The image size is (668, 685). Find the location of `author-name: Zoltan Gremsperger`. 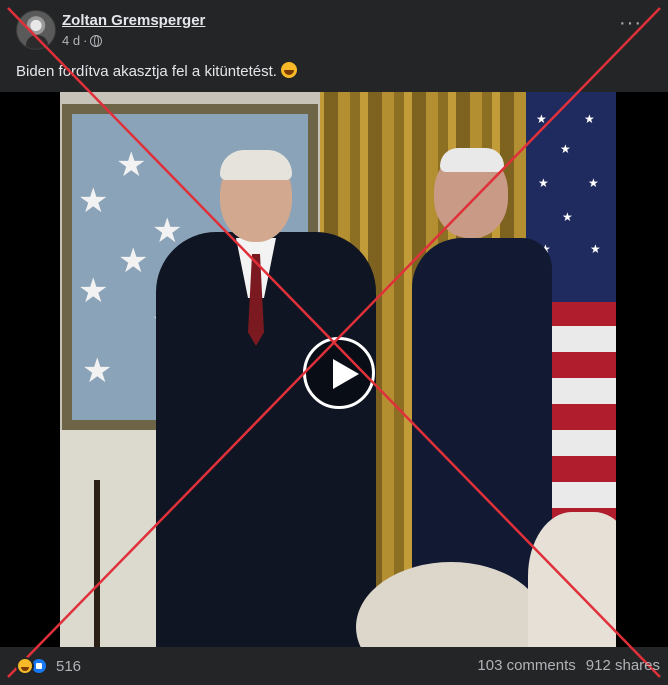

author-name: Zoltan Gremsperger is located at coordinates (133, 20).